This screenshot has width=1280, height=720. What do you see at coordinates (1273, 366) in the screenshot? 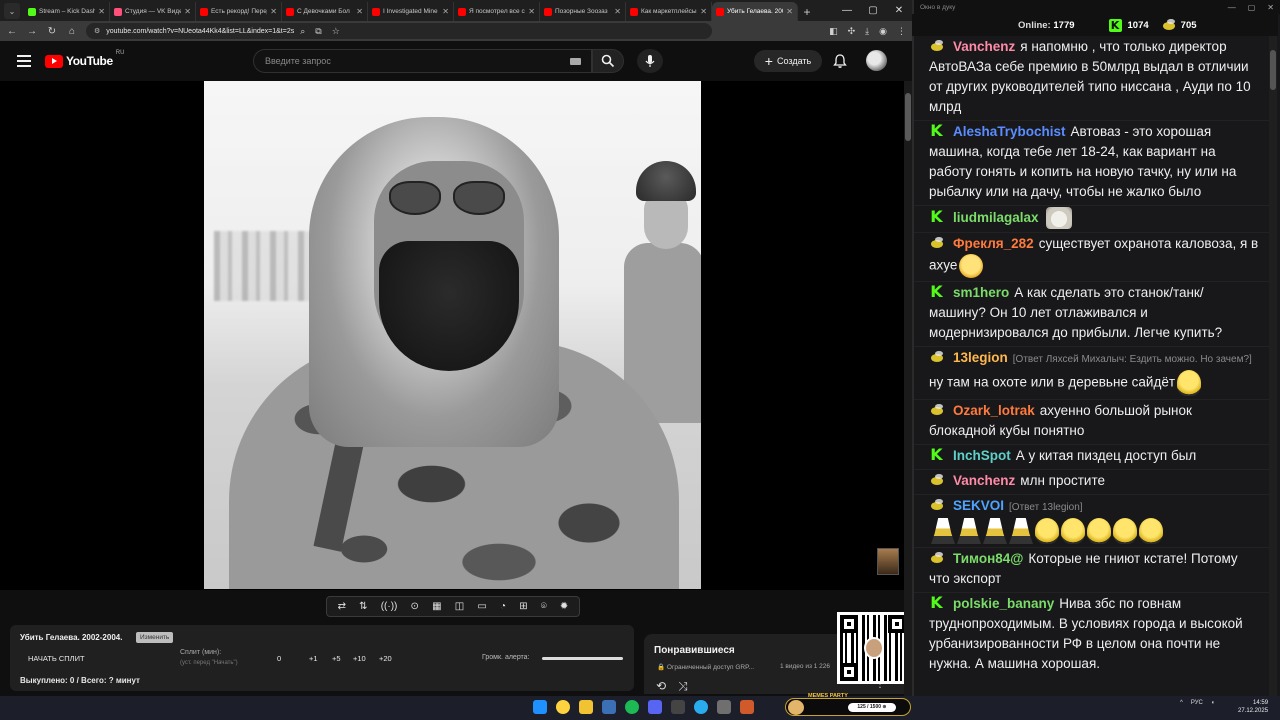
I see `chat-scrollbar` at bounding box center [1273, 366].